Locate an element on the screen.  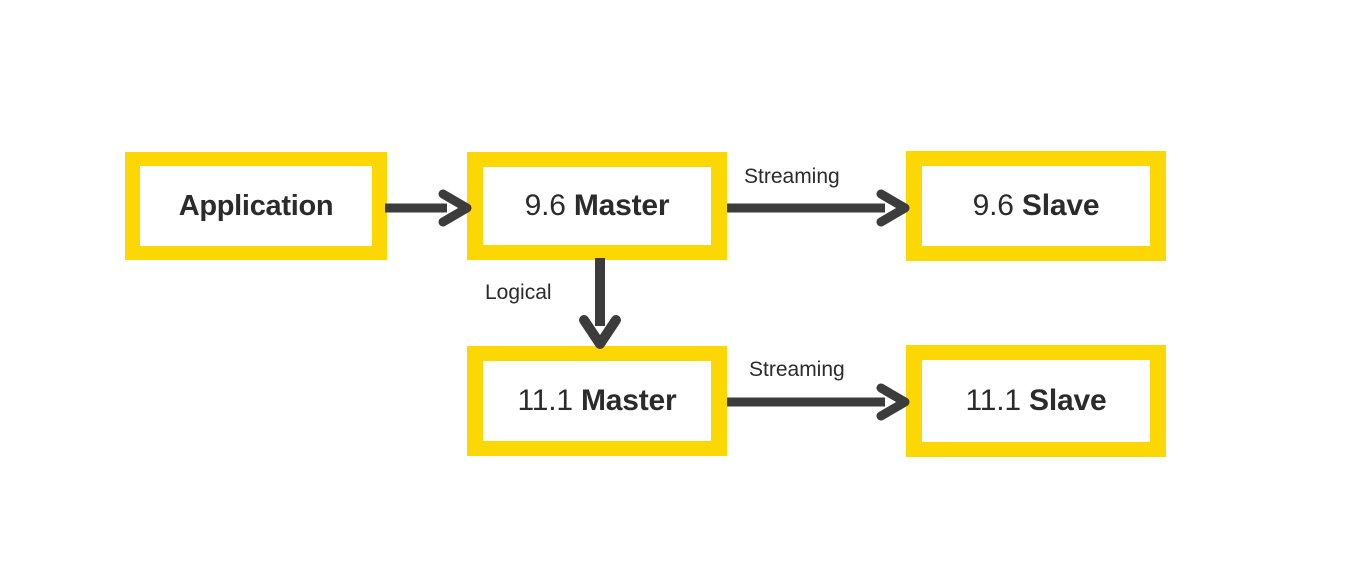
node-master-111-role: Master is located at coordinates (629, 400).